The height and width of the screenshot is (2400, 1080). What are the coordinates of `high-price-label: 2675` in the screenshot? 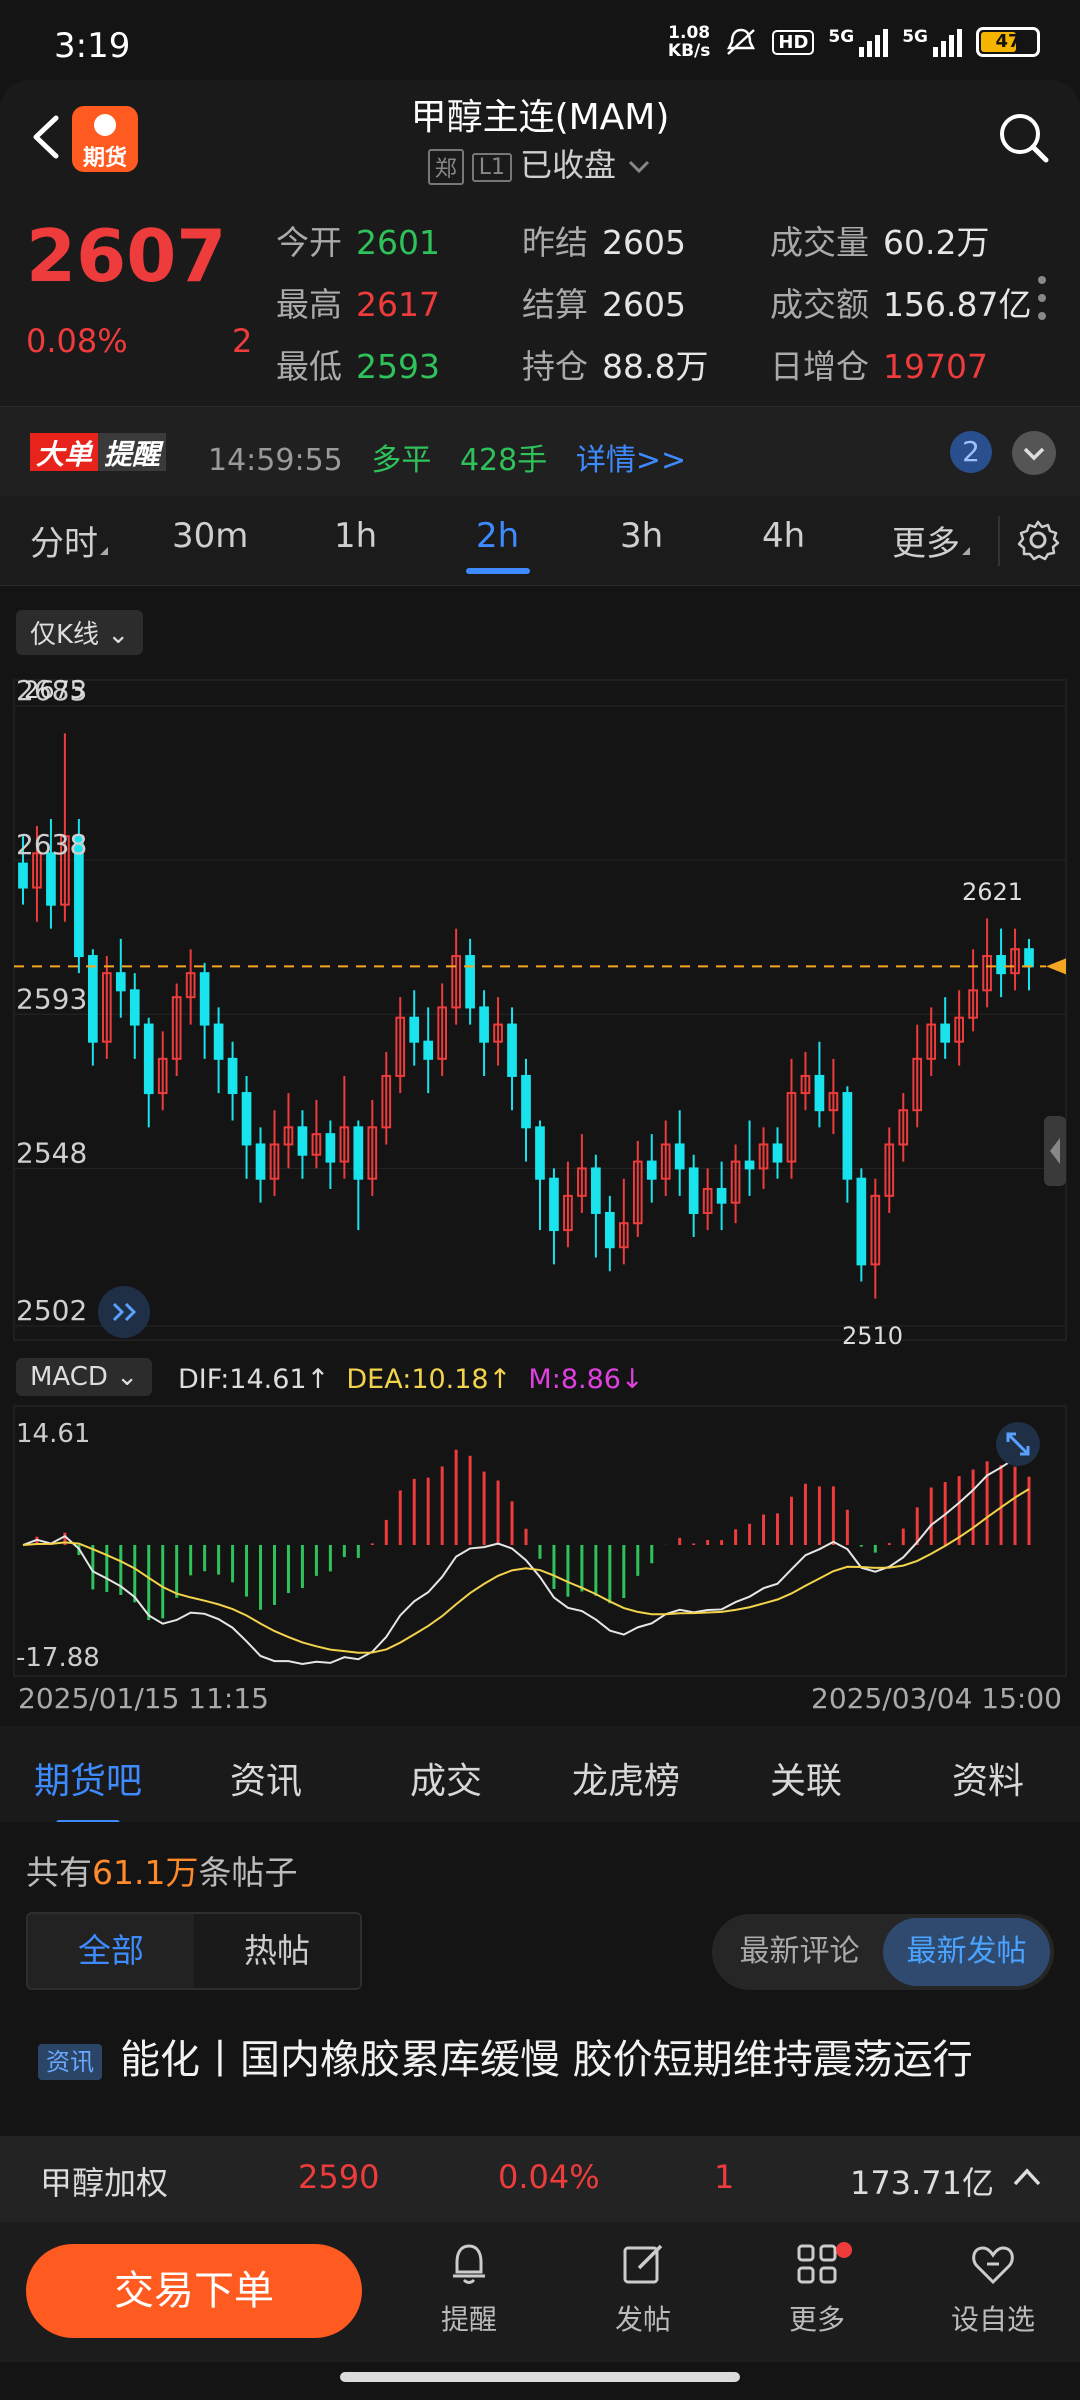 It's located at (54, 690).